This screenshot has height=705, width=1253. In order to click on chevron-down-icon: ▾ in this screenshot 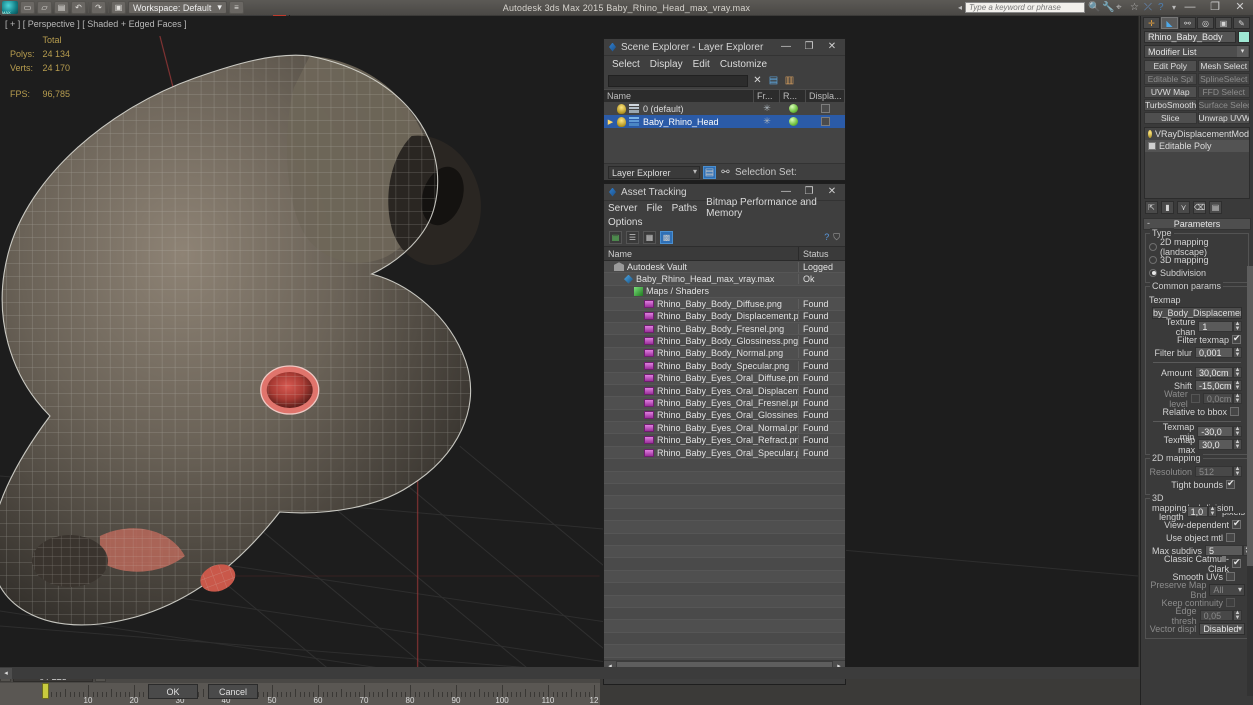, I will do `click(1242, 51)`.